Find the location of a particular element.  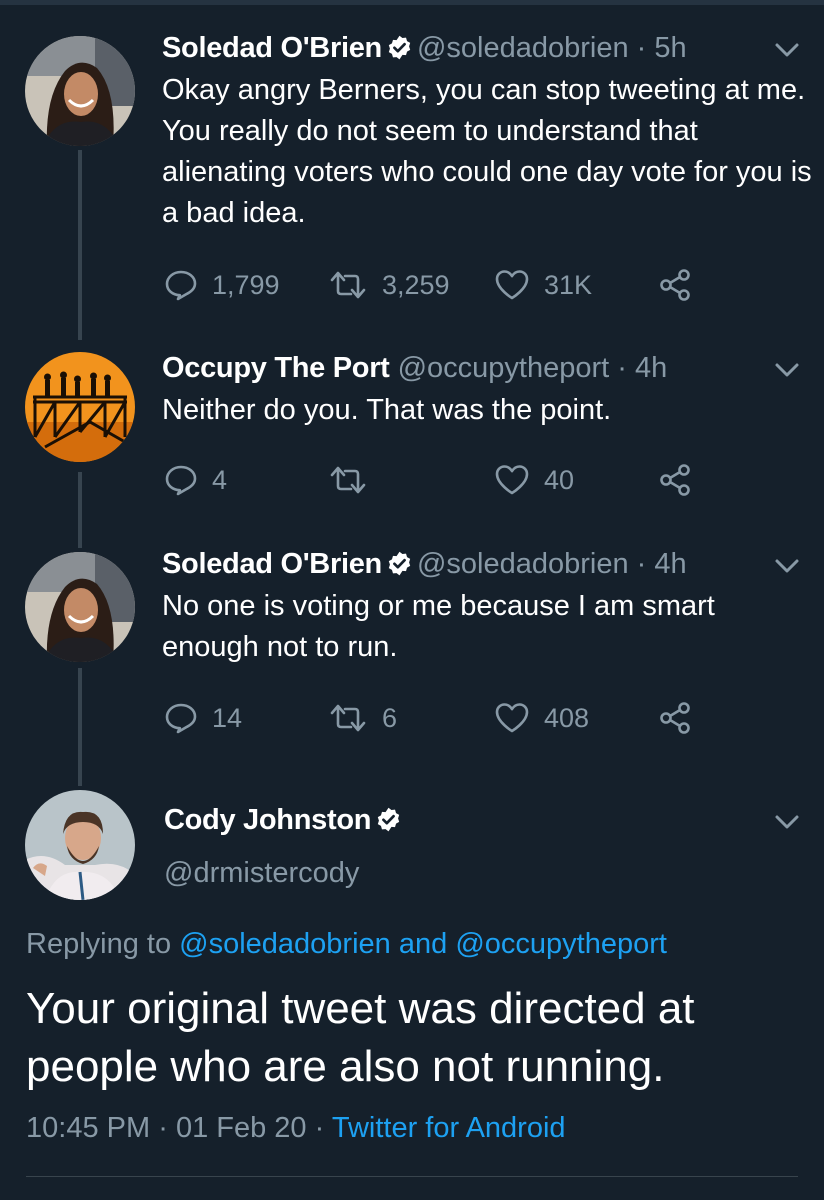

retweet-button: 6 is located at coordinates (362, 718).